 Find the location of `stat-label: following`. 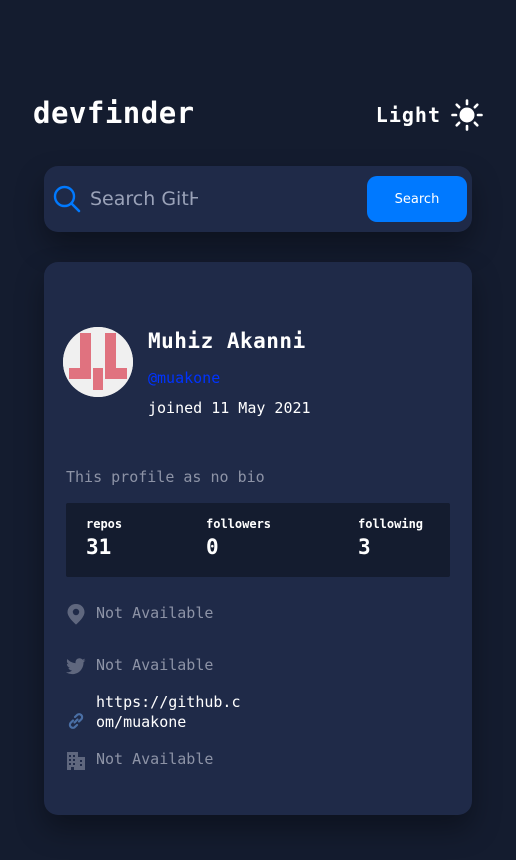

stat-label: following is located at coordinates (391, 524).